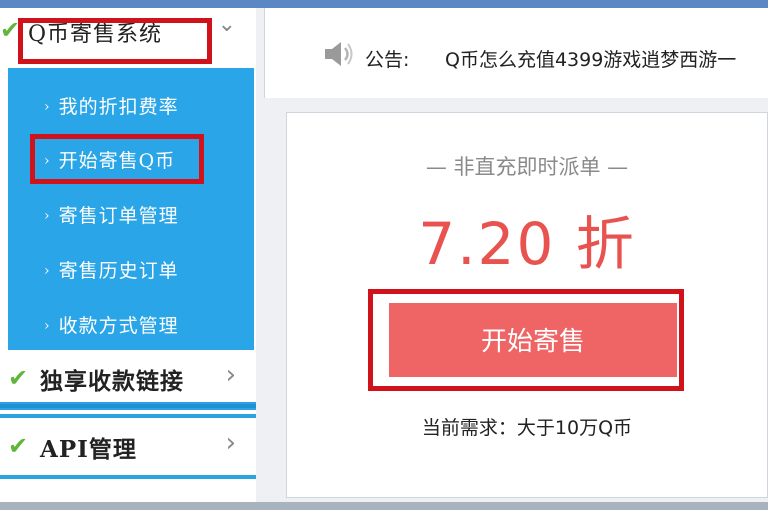 Image resolution: width=768 pixels, height=510 pixels. I want to click on bottom-strip, so click(384, 506).